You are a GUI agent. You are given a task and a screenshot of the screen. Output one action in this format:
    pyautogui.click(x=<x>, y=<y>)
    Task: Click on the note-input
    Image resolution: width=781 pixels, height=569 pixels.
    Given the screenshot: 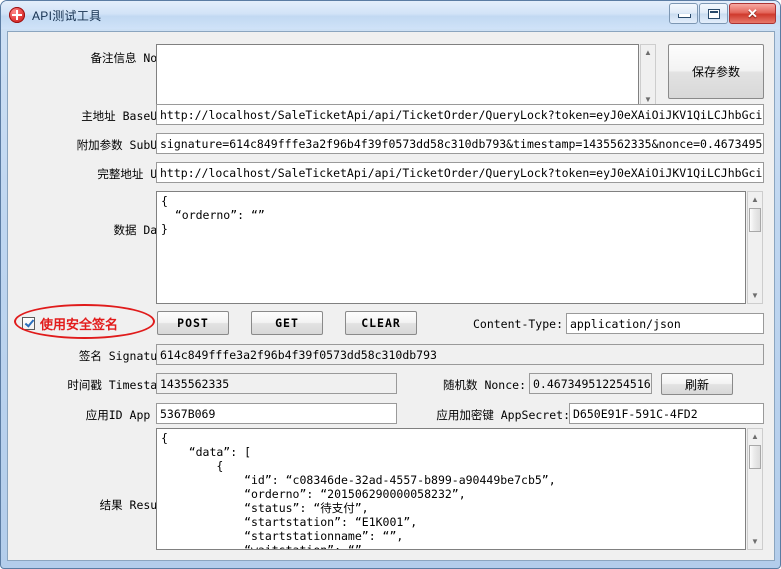 What is the action you would take?
    pyautogui.click(x=397, y=76)
    